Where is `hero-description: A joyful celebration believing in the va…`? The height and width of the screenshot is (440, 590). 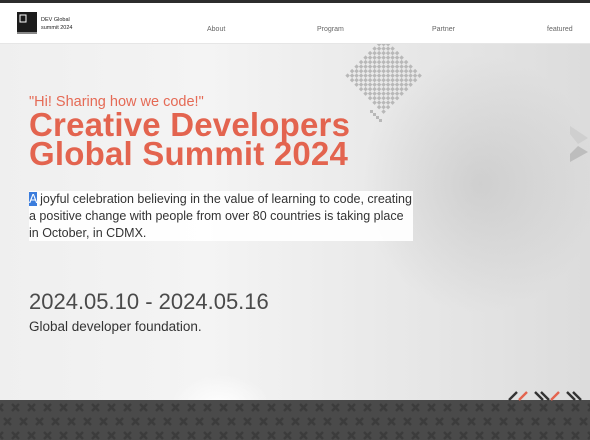 hero-description: A joyful celebration believing in the va… is located at coordinates (221, 216).